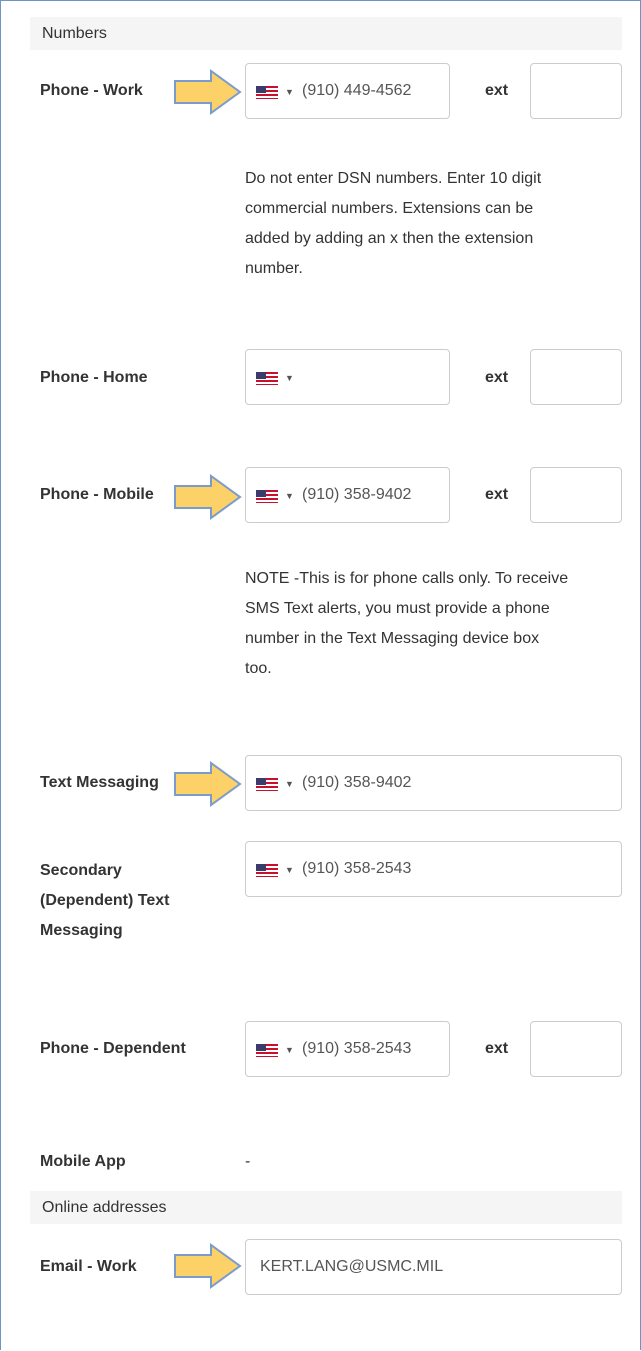 The height and width of the screenshot is (1351, 641). I want to click on phone-home-ext-label: ext, so click(497, 377).